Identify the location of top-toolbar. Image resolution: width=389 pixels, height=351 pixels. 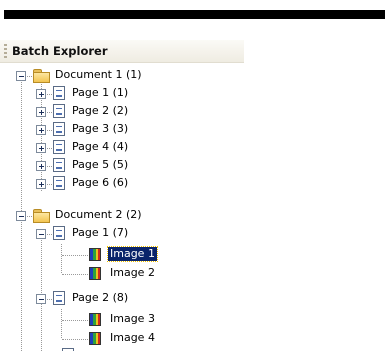
(194, 12).